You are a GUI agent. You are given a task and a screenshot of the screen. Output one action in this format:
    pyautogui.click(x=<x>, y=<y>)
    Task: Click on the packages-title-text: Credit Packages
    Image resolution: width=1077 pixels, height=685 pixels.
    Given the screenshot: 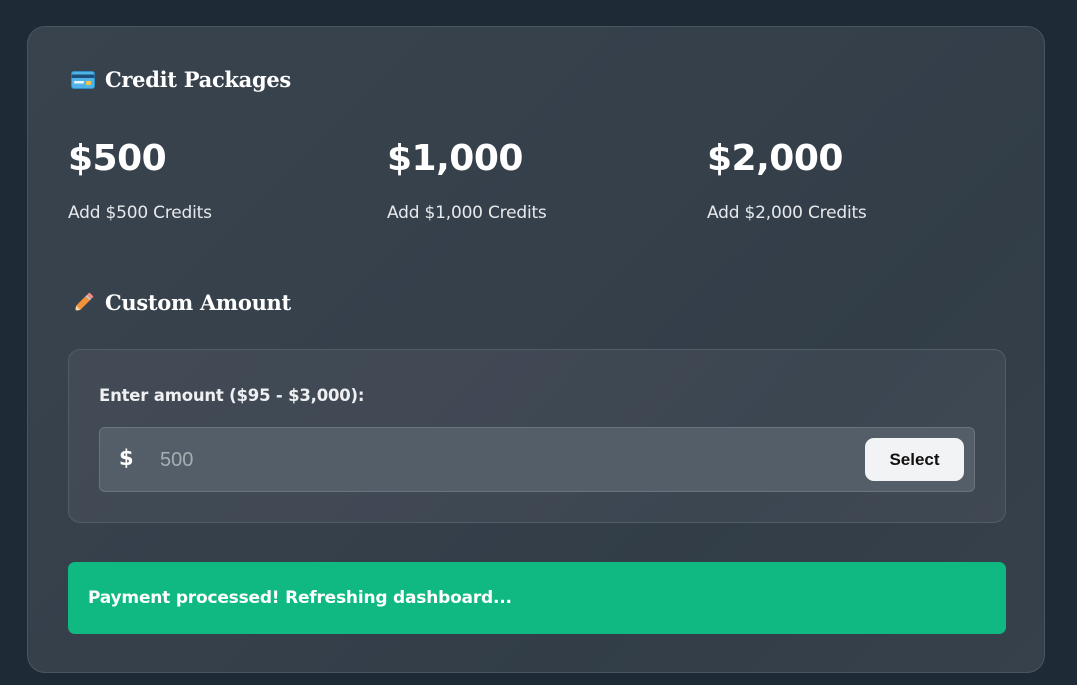 What is the action you would take?
    pyautogui.click(x=198, y=79)
    